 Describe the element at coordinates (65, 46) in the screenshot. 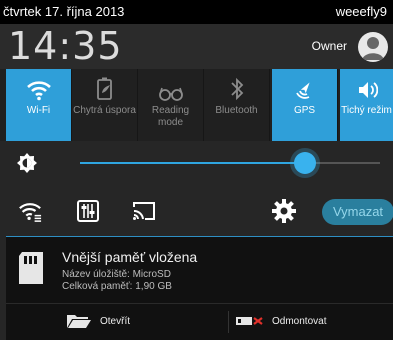

I see `clock: 14:35` at that location.